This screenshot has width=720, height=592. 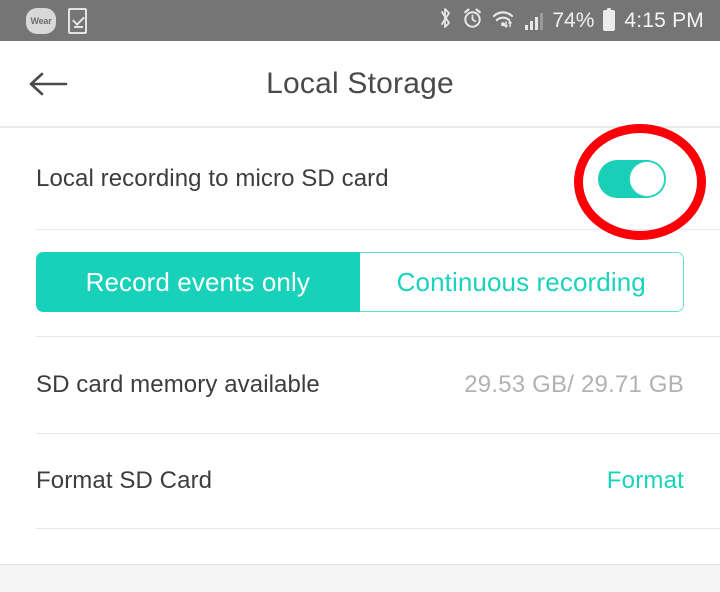 I want to click on tab-continuous-recording-label: Continuous recording, so click(x=521, y=281).